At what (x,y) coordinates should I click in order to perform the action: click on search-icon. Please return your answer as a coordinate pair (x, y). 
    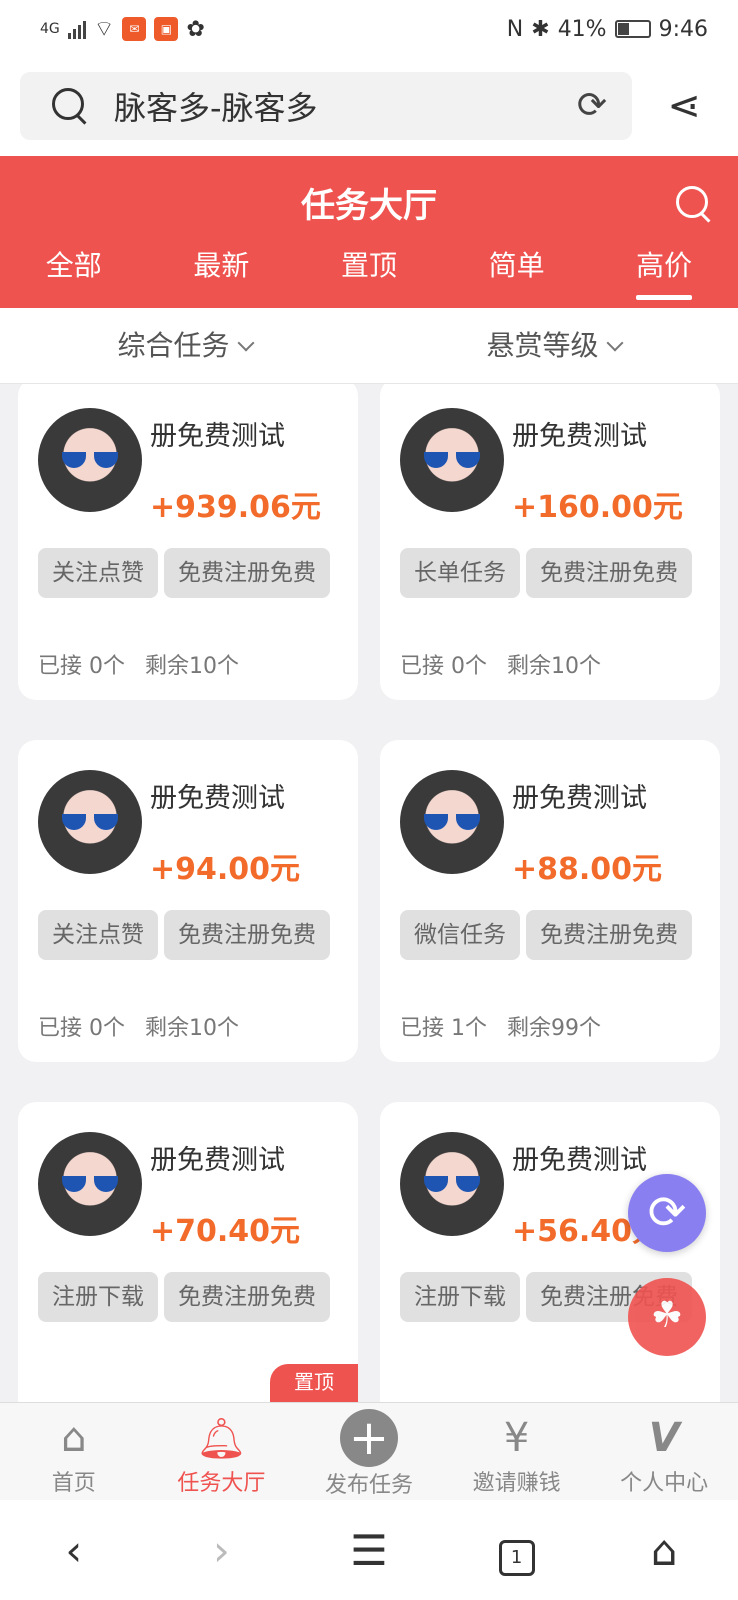
    Looking at the image, I should click on (696, 206).